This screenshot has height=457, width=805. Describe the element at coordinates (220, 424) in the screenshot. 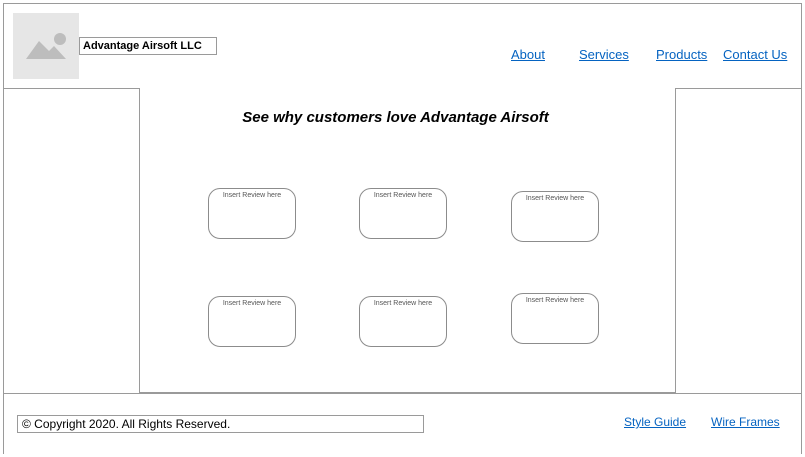

I see `copyright-text: © Copyright 2020. All Rights Reserved.` at that location.